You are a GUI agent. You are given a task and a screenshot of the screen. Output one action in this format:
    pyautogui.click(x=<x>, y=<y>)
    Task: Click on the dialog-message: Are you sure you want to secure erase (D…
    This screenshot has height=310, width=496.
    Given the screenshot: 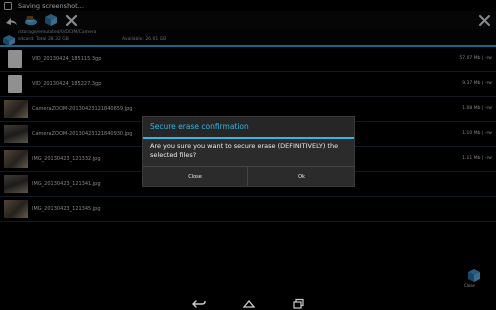 What is the action you would take?
    pyautogui.click(x=244, y=150)
    